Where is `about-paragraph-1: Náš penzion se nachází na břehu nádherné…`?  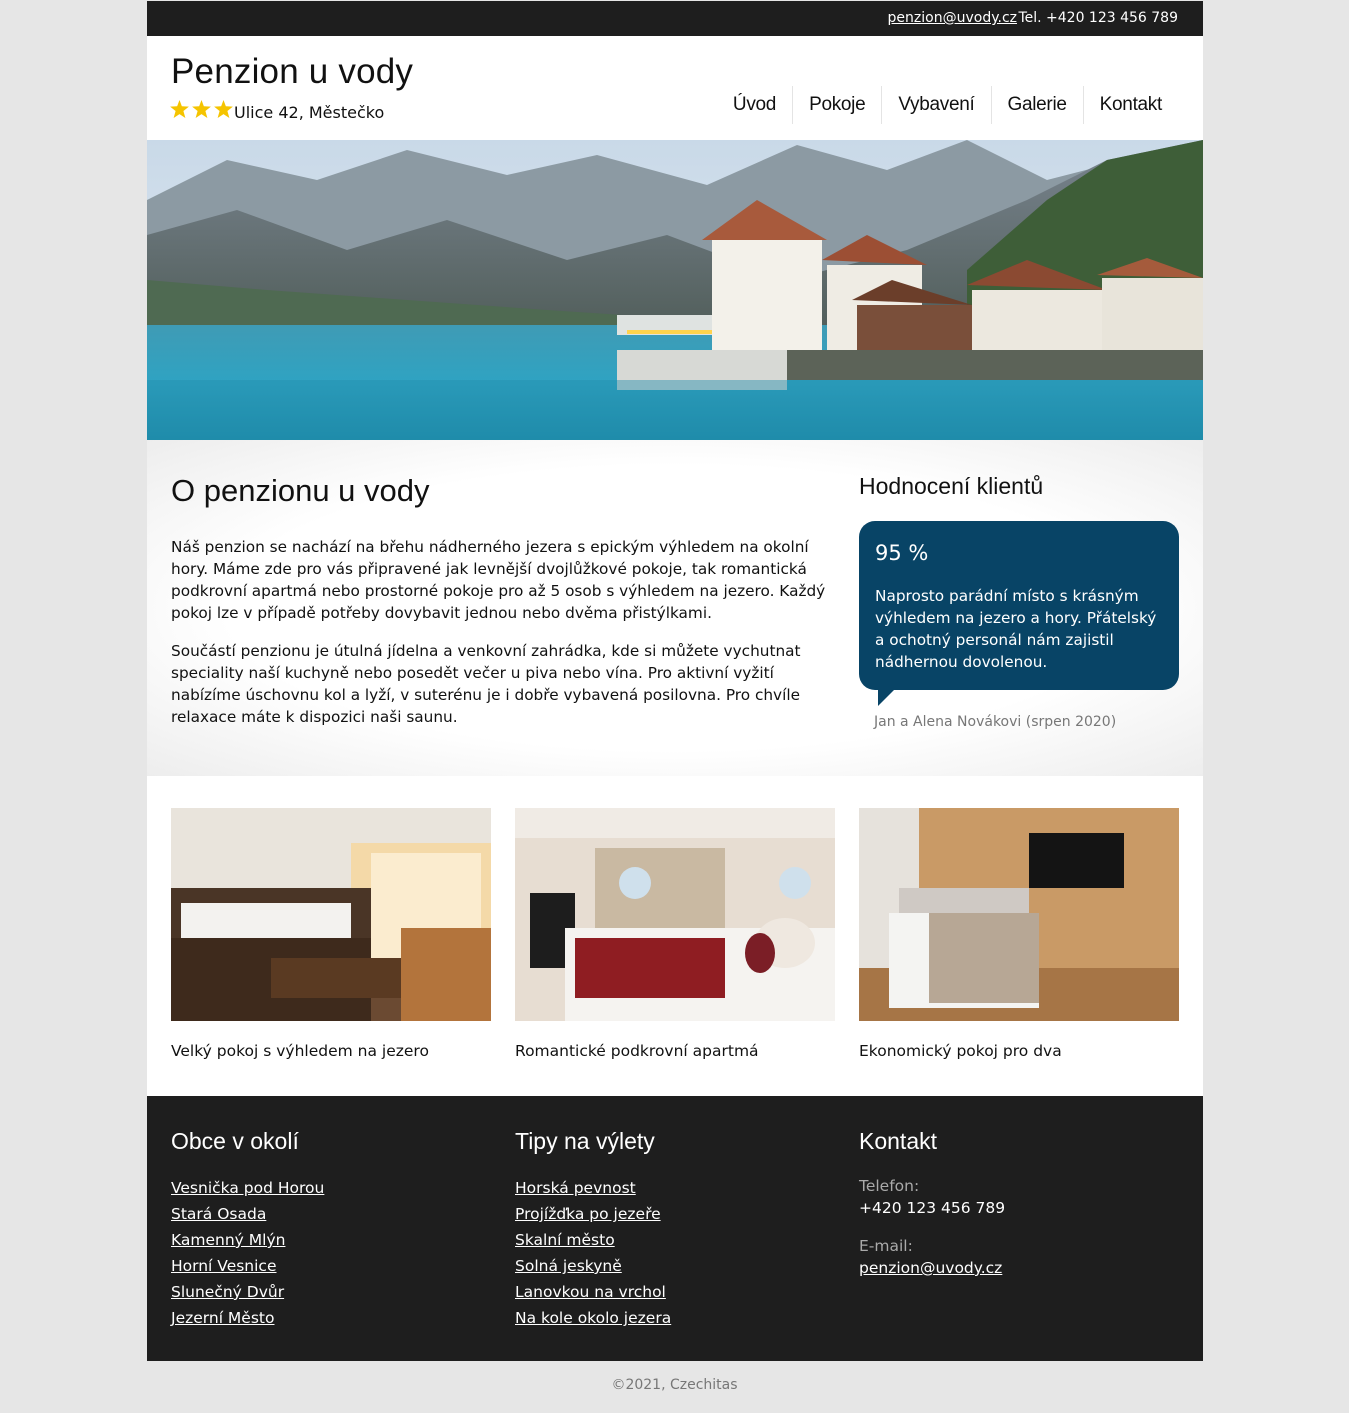 about-paragraph-1: Náš penzion se nachází na břehu nádherné… is located at coordinates (498, 580).